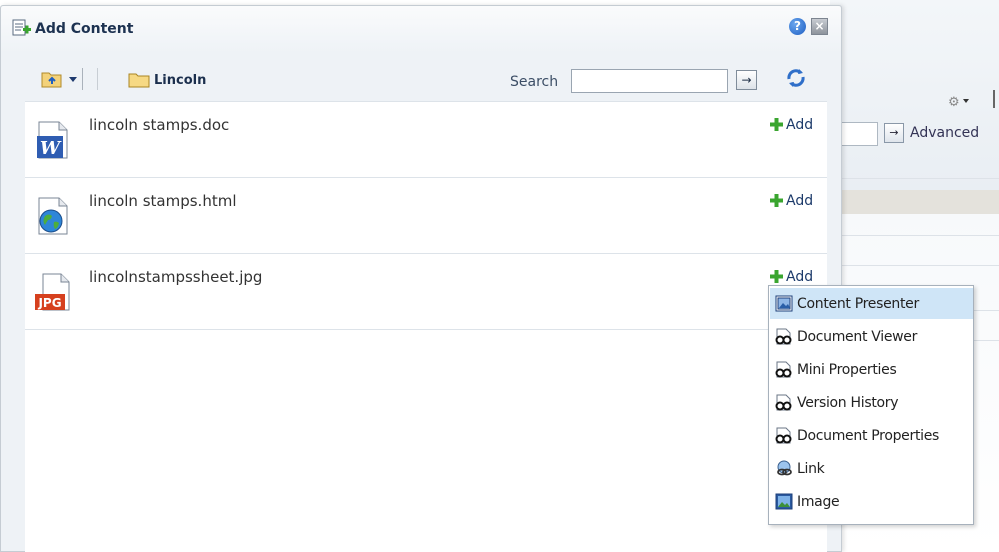  I want to click on word-doc-icon: W, so click(52, 140).